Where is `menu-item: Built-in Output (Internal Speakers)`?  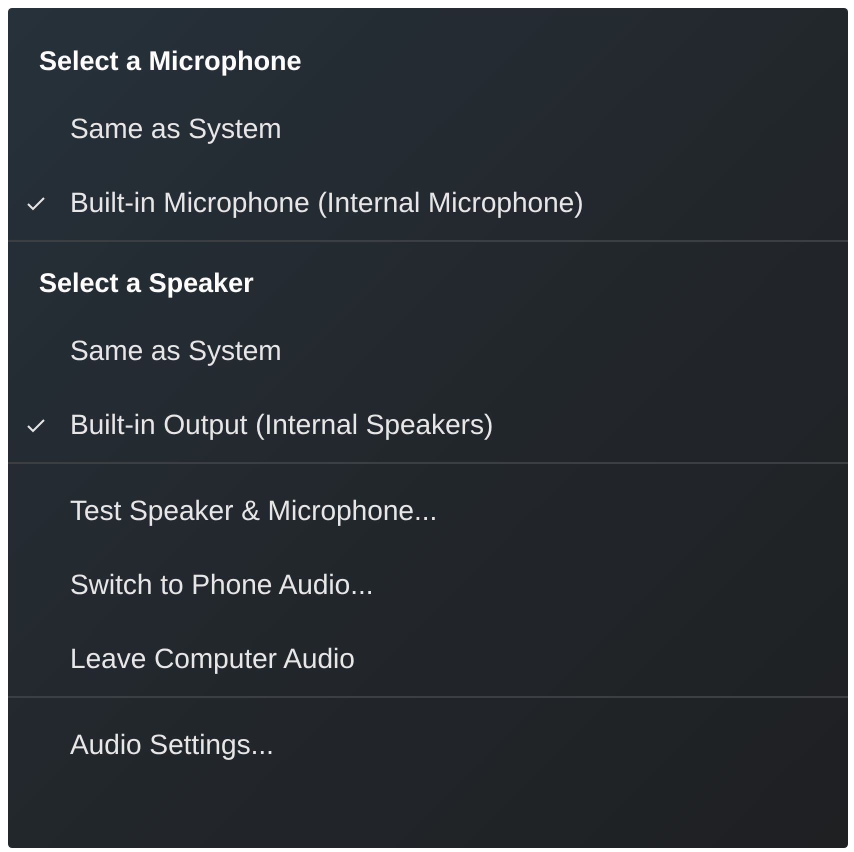 menu-item: Built-in Output (Internal Speakers) is located at coordinates (428, 425).